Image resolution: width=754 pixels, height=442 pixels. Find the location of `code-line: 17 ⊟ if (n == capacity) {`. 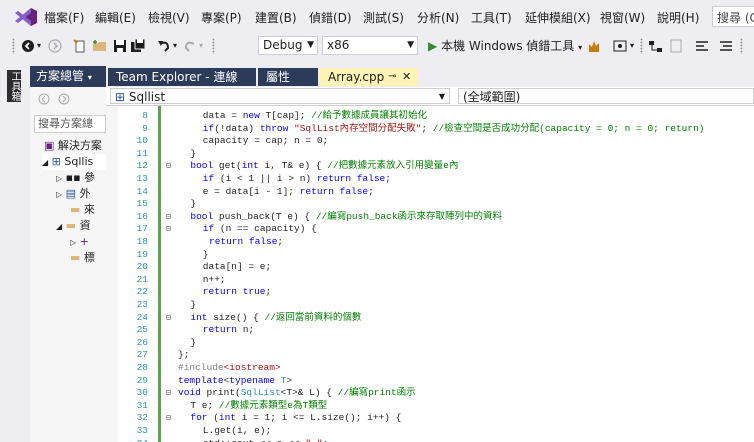

code-line: 17 ⊟ if (n == capacity) { is located at coordinates (430, 229).